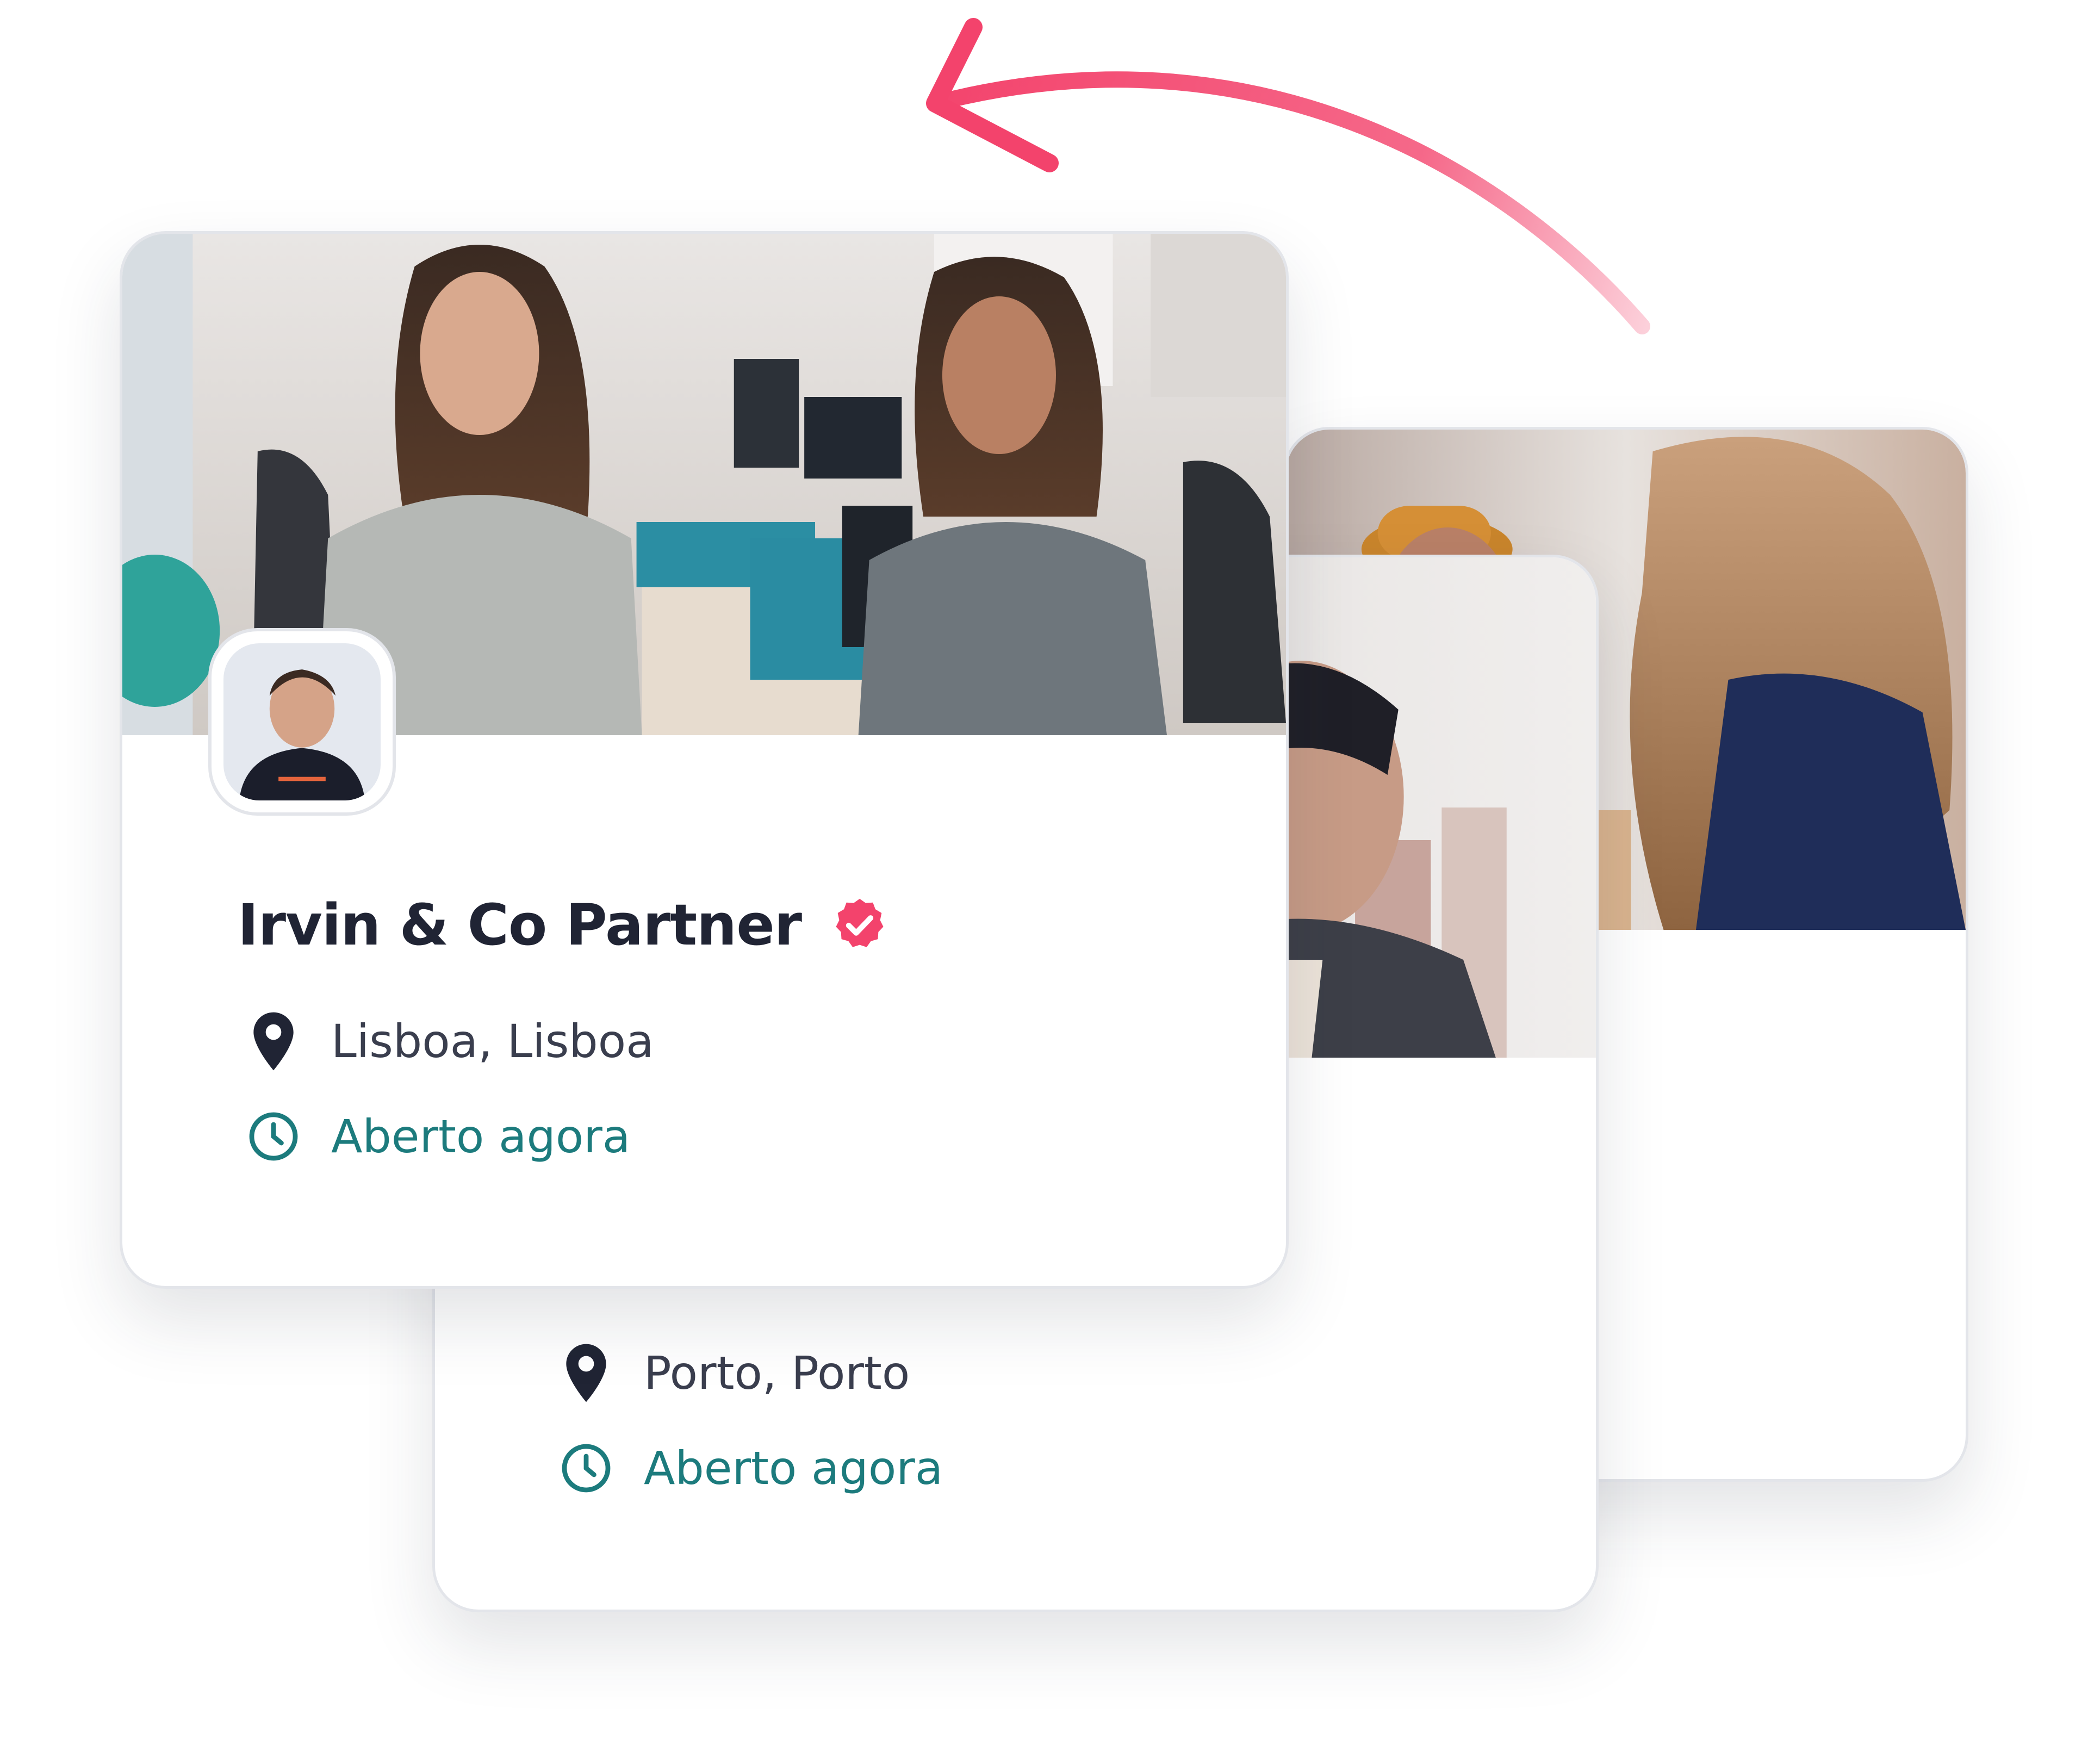 The height and width of the screenshot is (1764, 2088). I want to click on location-text: Porto, Porto, so click(777, 1373).